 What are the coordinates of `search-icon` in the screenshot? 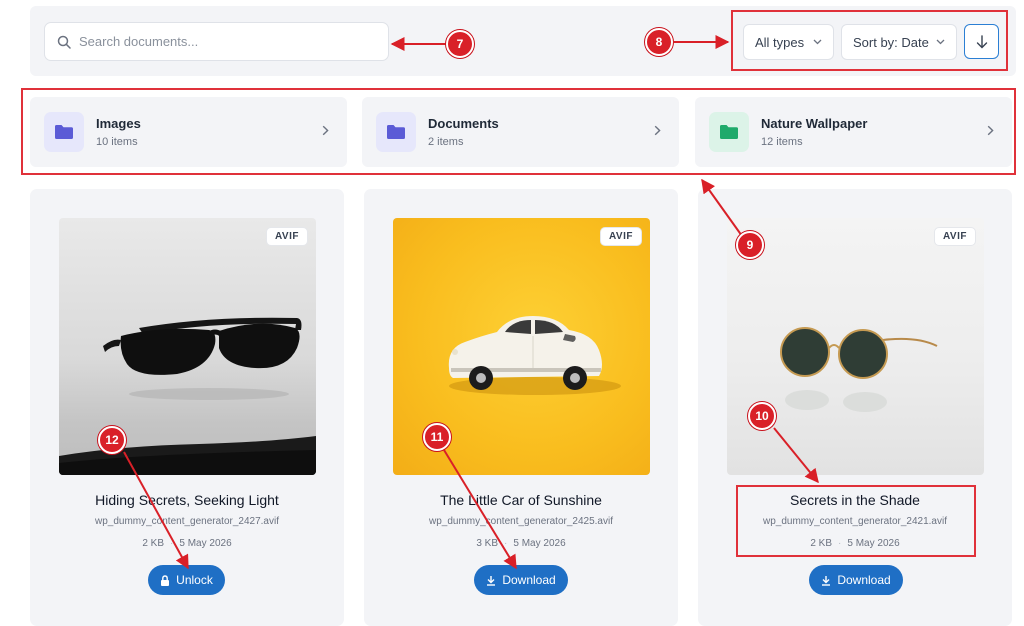 It's located at (64, 42).